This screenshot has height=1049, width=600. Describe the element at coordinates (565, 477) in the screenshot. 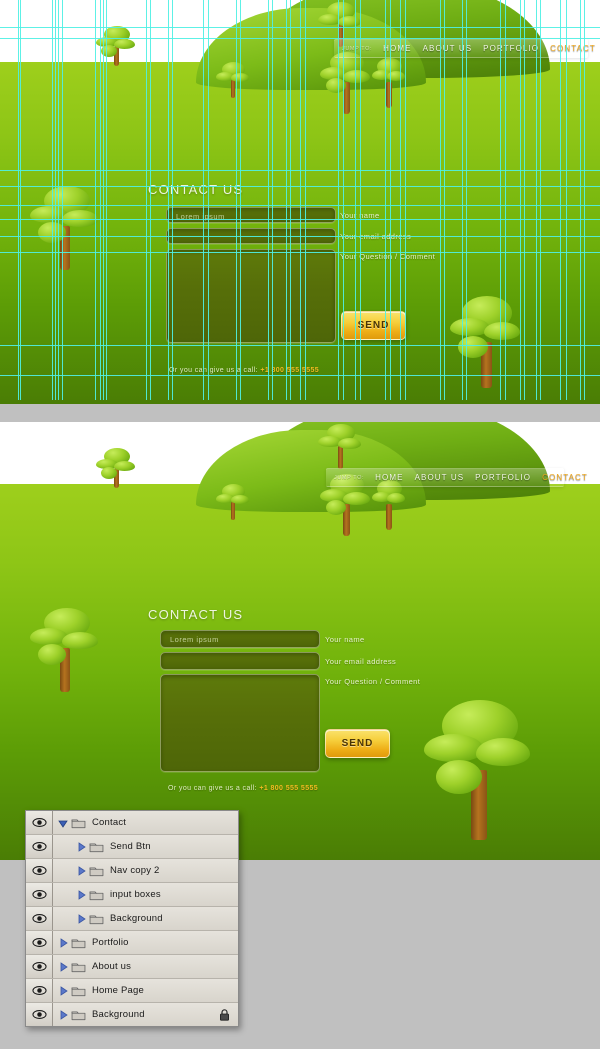

I see `nav-item-contact-preview: CONTACT` at that location.